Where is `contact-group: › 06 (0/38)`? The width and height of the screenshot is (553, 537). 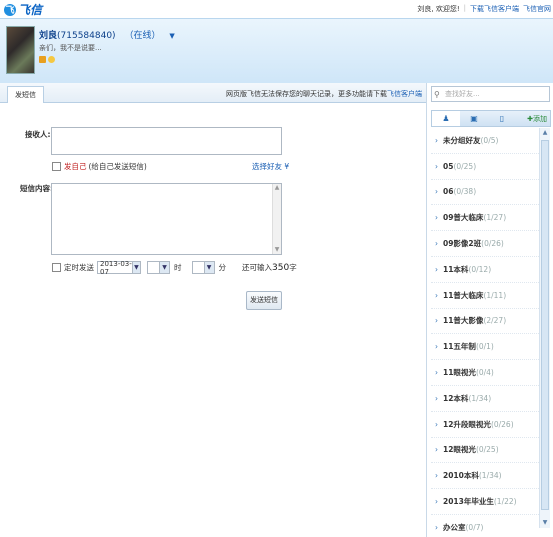 contact-group: › 06 (0/38) is located at coordinates (485, 193).